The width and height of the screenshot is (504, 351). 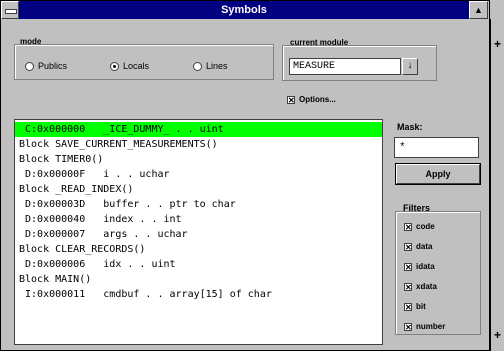 I want to click on system-menu-icon, so click(x=11, y=11).